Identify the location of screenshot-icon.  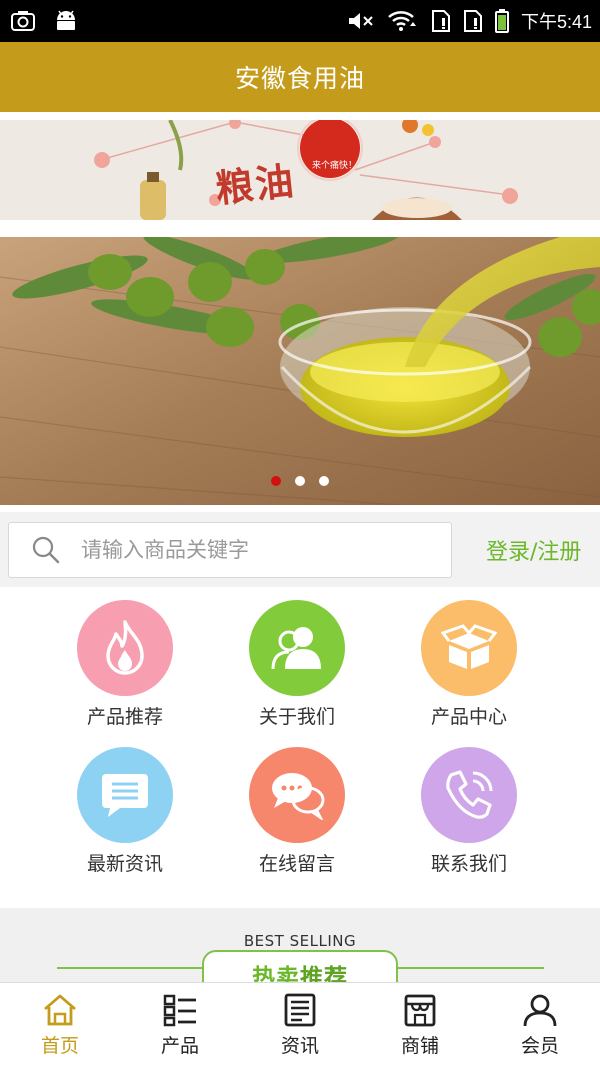
(23, 21).